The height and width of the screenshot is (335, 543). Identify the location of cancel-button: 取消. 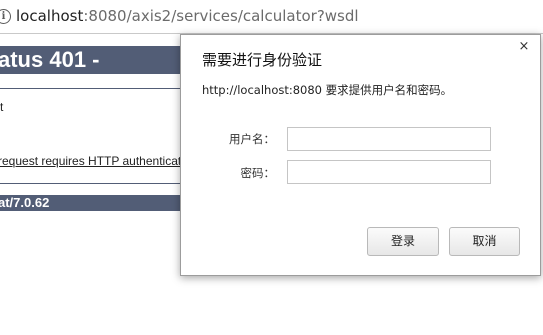
(484, 241).